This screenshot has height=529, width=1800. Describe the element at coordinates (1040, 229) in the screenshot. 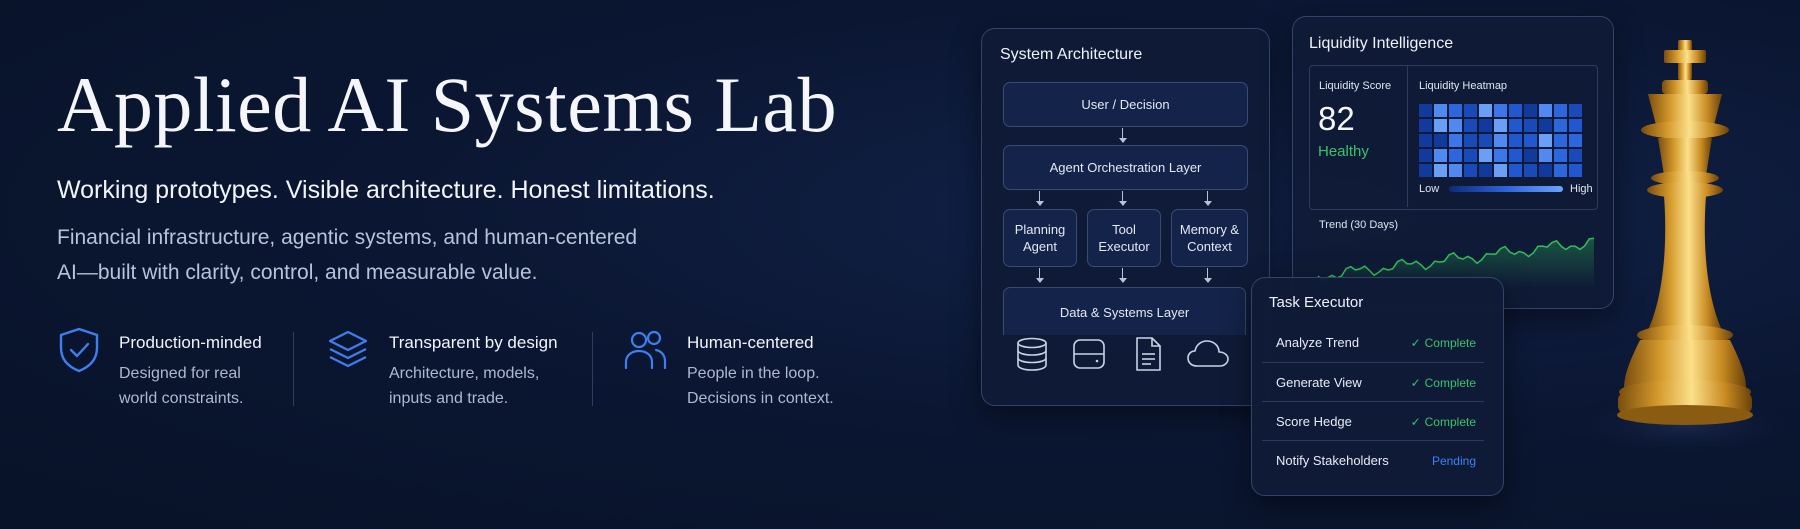

I see `node-label: Planning` at that location.